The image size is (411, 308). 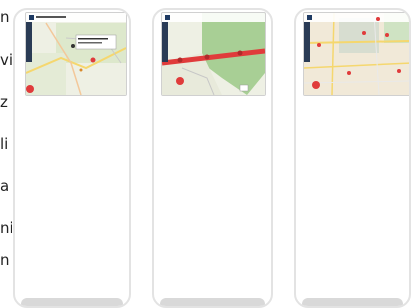 What do you see at coordinates (4, 102) in the screenshot?
I see `text-line: z` at bounding box center [4, 102].